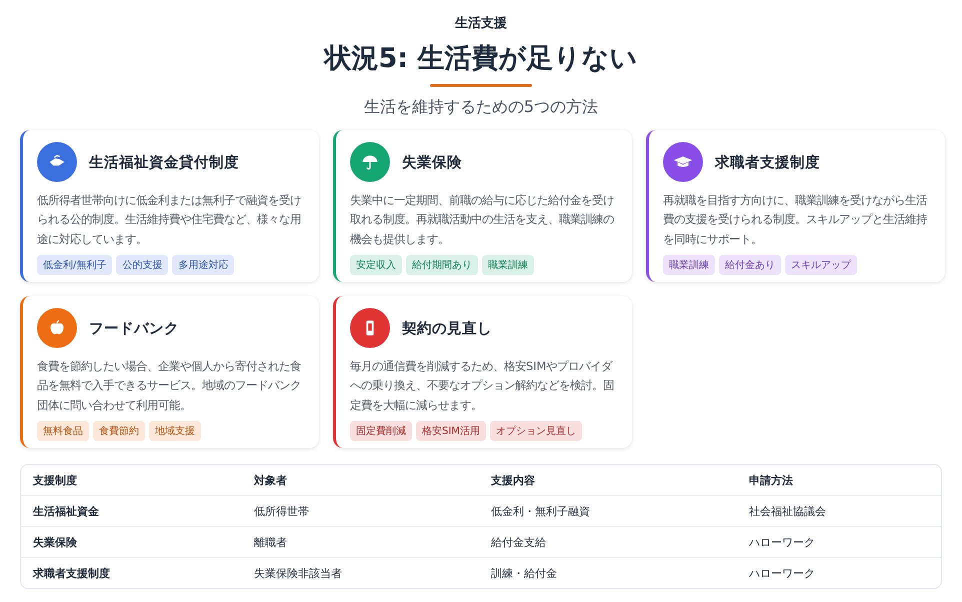  I want to click on column-header: 支援内容, so click(513, 480).